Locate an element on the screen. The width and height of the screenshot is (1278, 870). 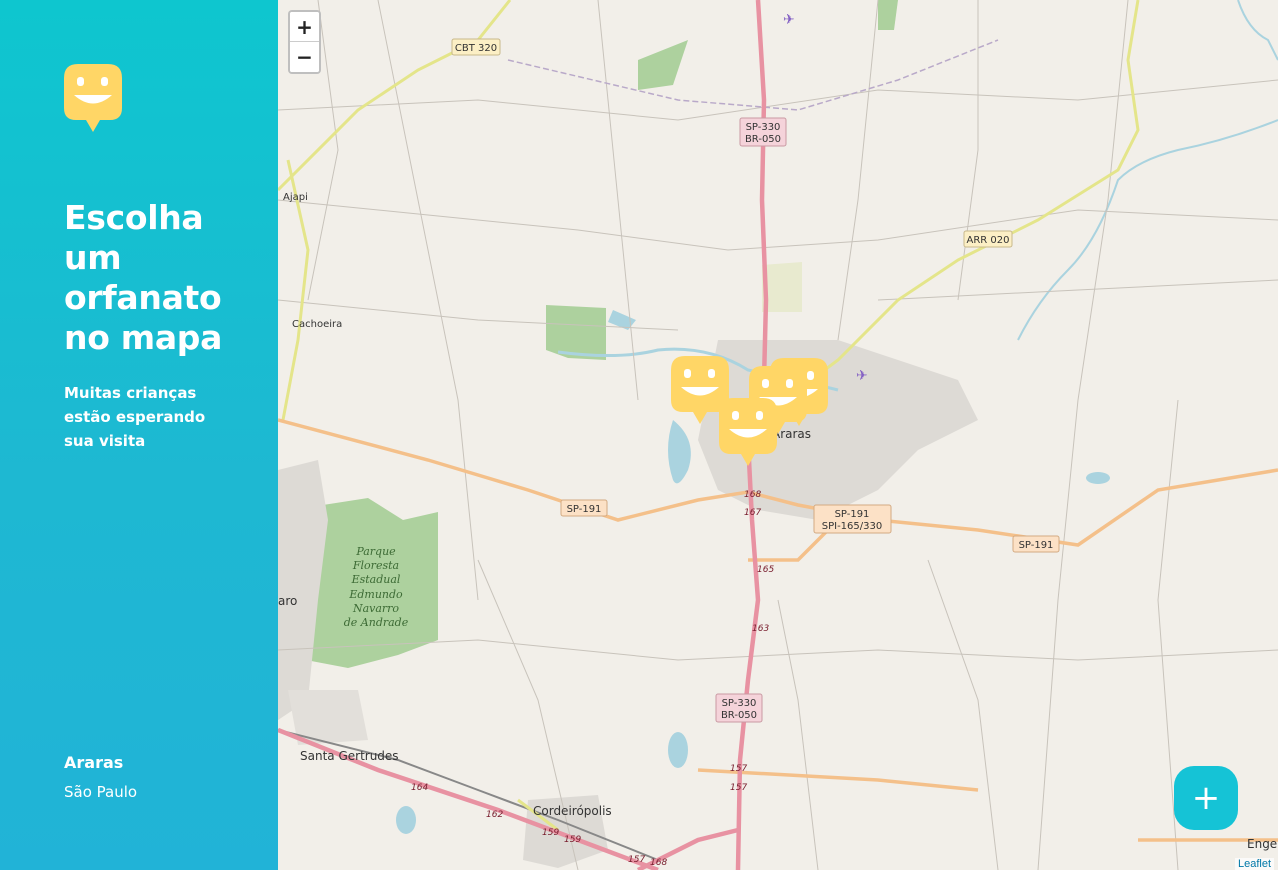
road-shield-cbt320: CBT 320 is located at coordinates (476, 47).